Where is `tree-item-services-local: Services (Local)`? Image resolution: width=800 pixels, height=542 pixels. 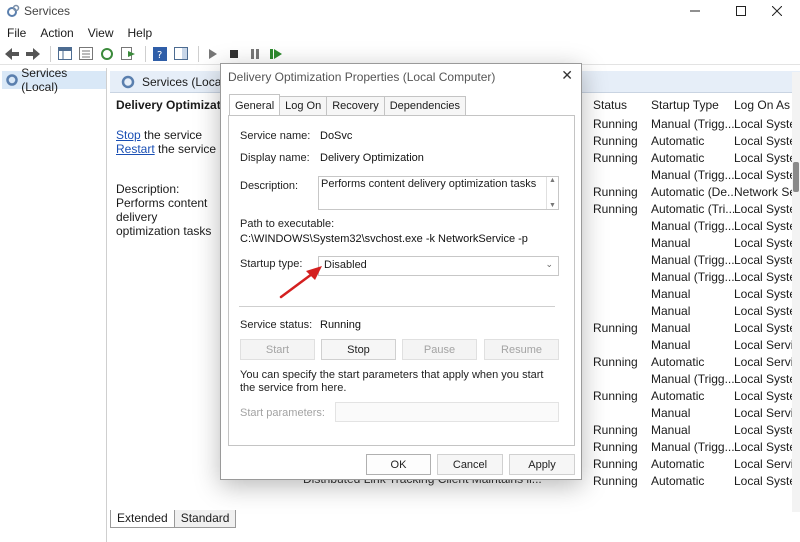 tree-item-services-local: Services (Local) is located at coordinates (54, 80).